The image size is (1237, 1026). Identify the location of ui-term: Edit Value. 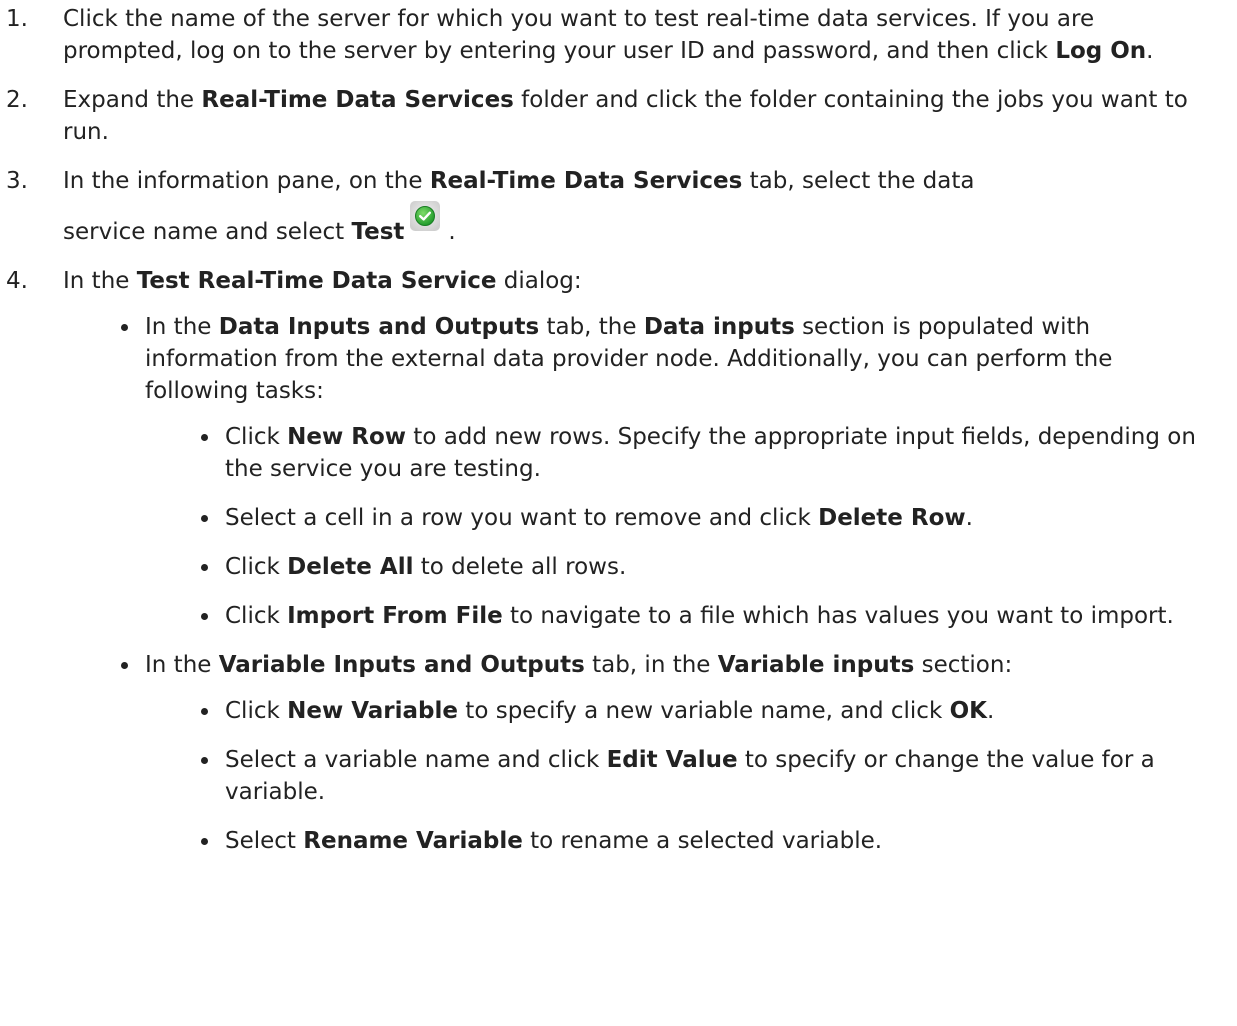
(672, 760).